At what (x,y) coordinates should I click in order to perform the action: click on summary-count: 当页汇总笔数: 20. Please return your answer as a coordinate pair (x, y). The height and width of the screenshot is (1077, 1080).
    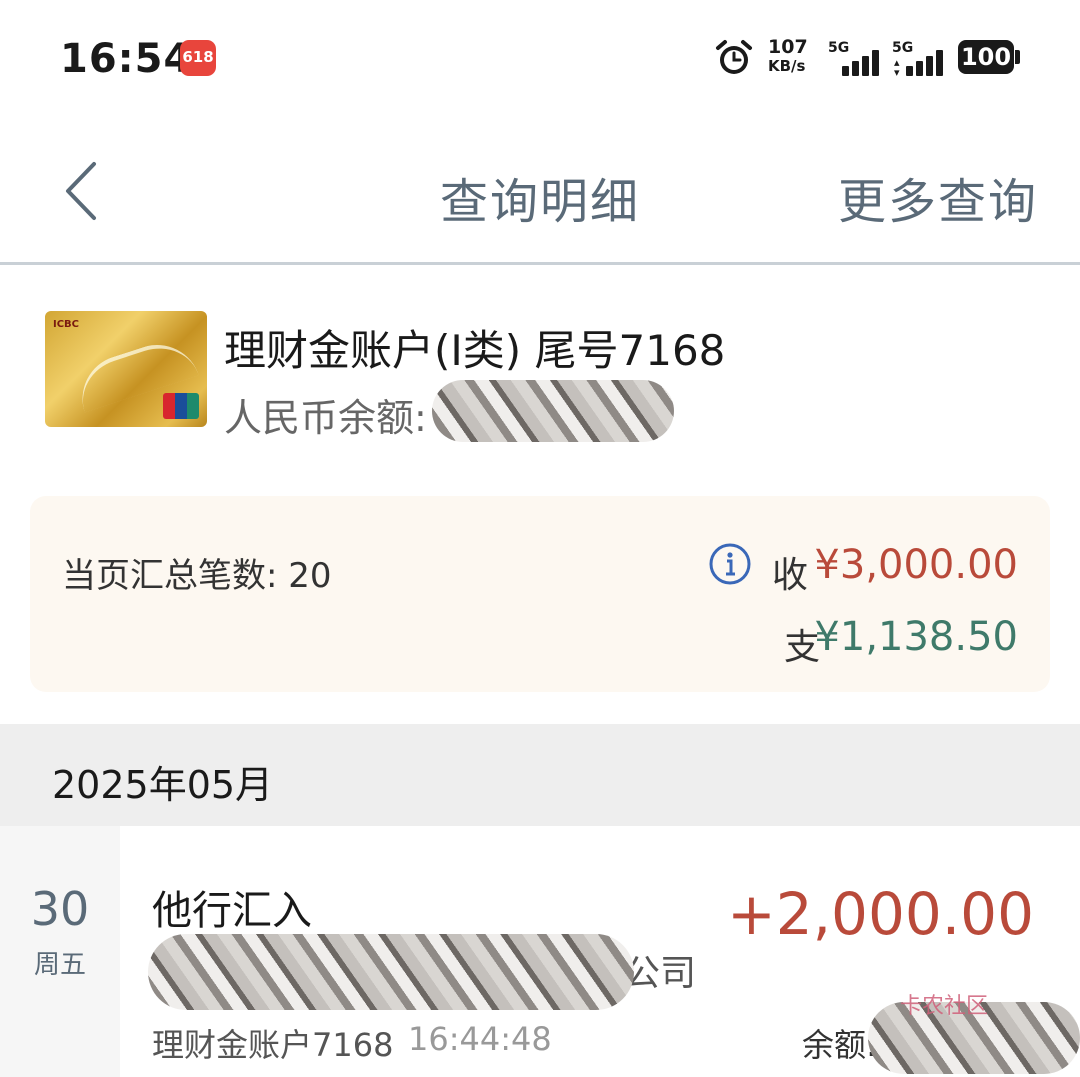
    Looking at the image, I should click on (197, 576).